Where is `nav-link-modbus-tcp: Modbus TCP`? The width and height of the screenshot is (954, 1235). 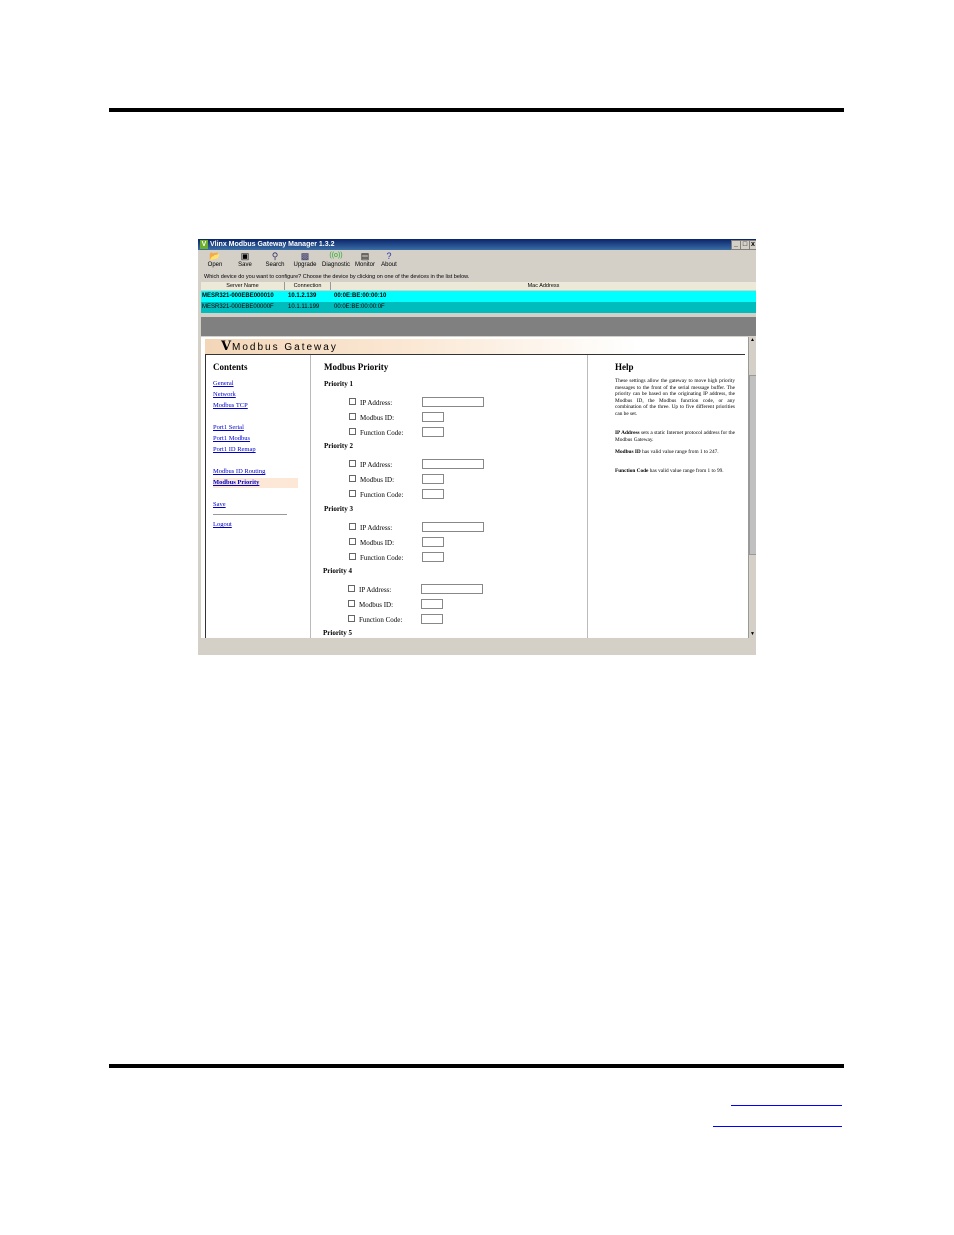 nav-link-modbus-tcp: Modbus TCP is located at coordinates (230, 405).